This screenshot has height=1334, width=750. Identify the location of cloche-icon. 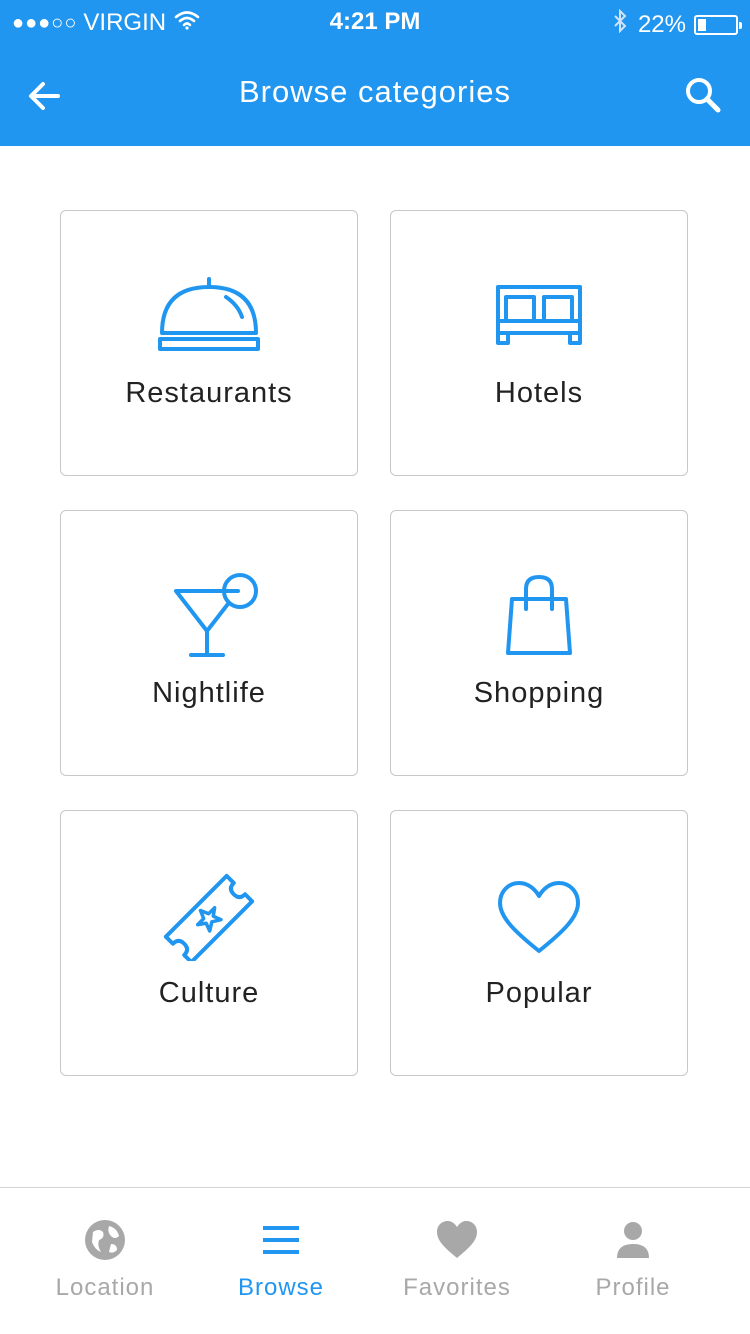
(209, 316).